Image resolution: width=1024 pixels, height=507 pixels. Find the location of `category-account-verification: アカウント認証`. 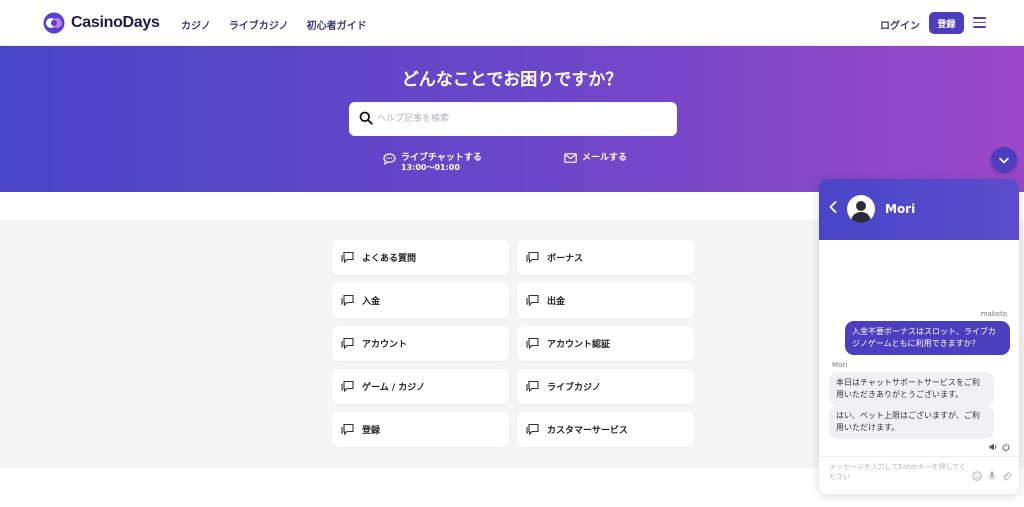

category-account-verification: アカウント認証 is located at coordinates (605, 343).